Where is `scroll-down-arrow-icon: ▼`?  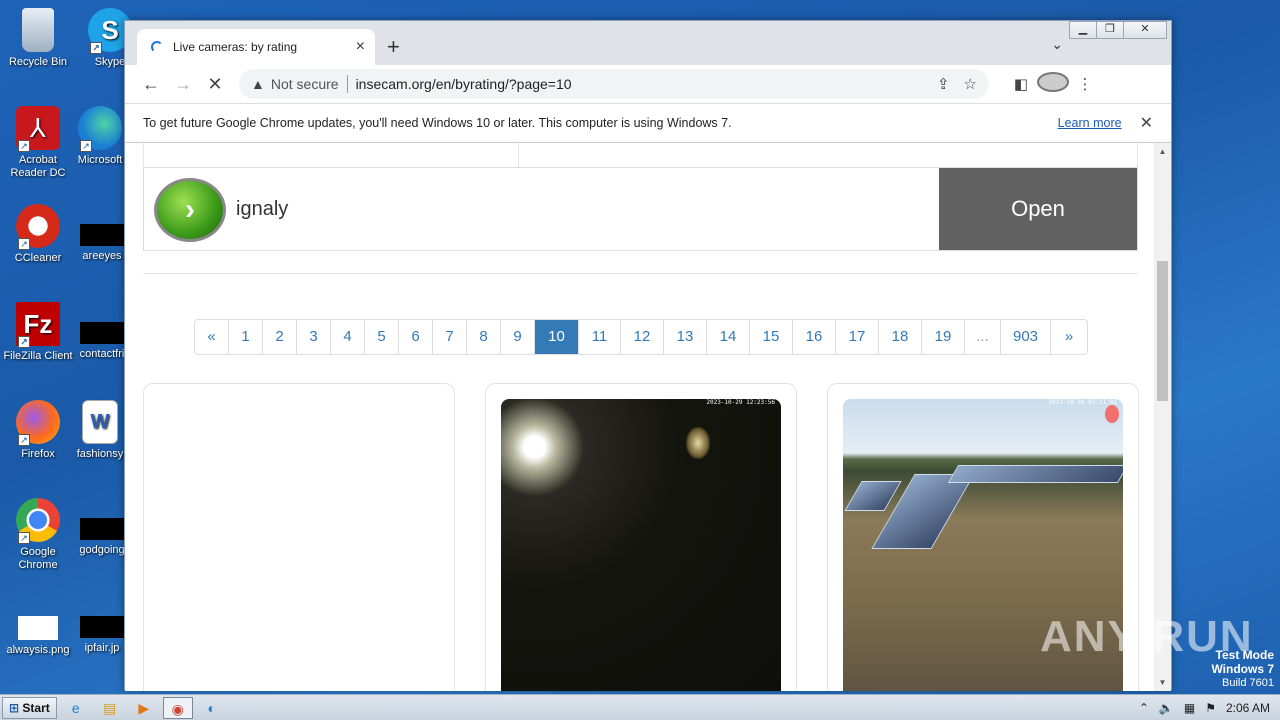 scroll-down-arrow-icon: ▼ is located at coordinates (1162, 682).